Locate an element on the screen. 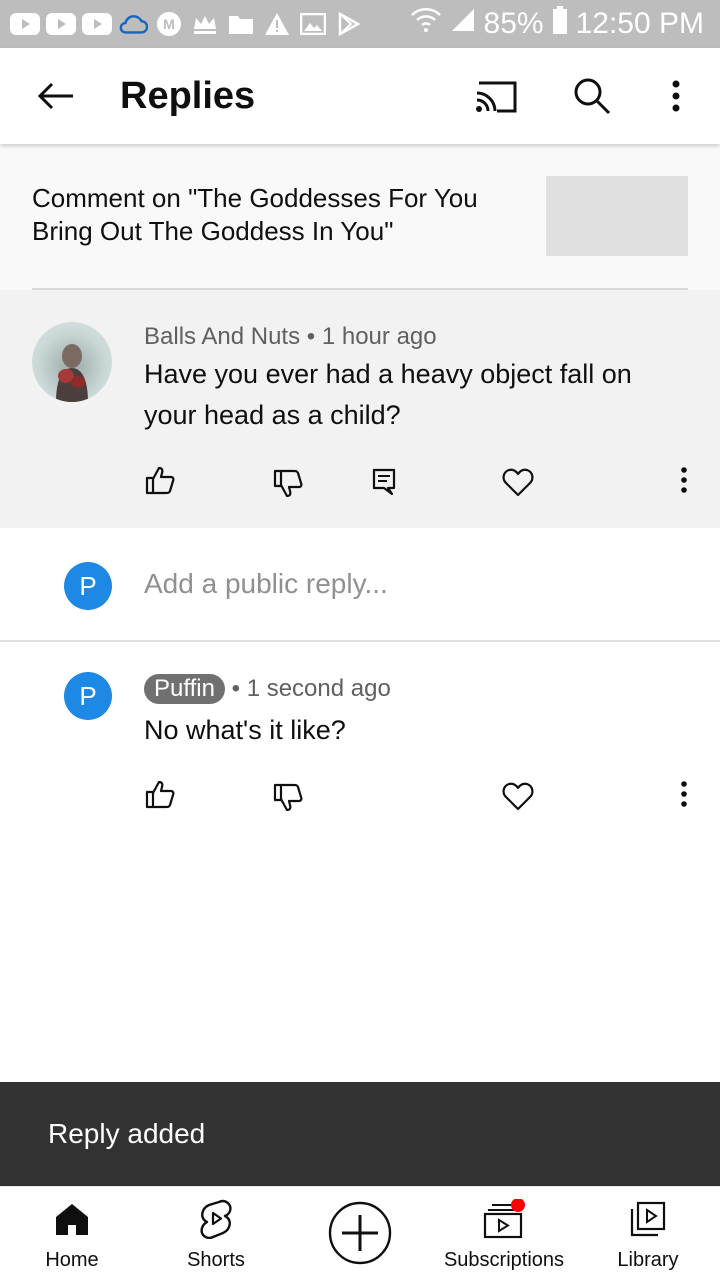 The image size is (720, 1281). app-bar: Replies is located at coordinates (360, 96).